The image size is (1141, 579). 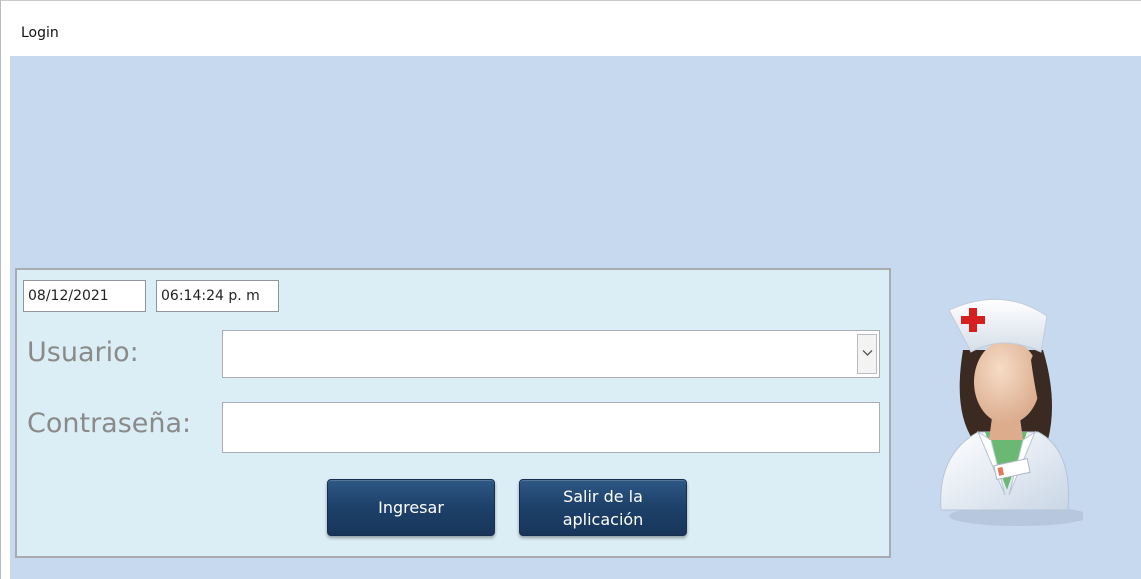 I want to click on chevron-down-icon, so click(x=867, y=353).